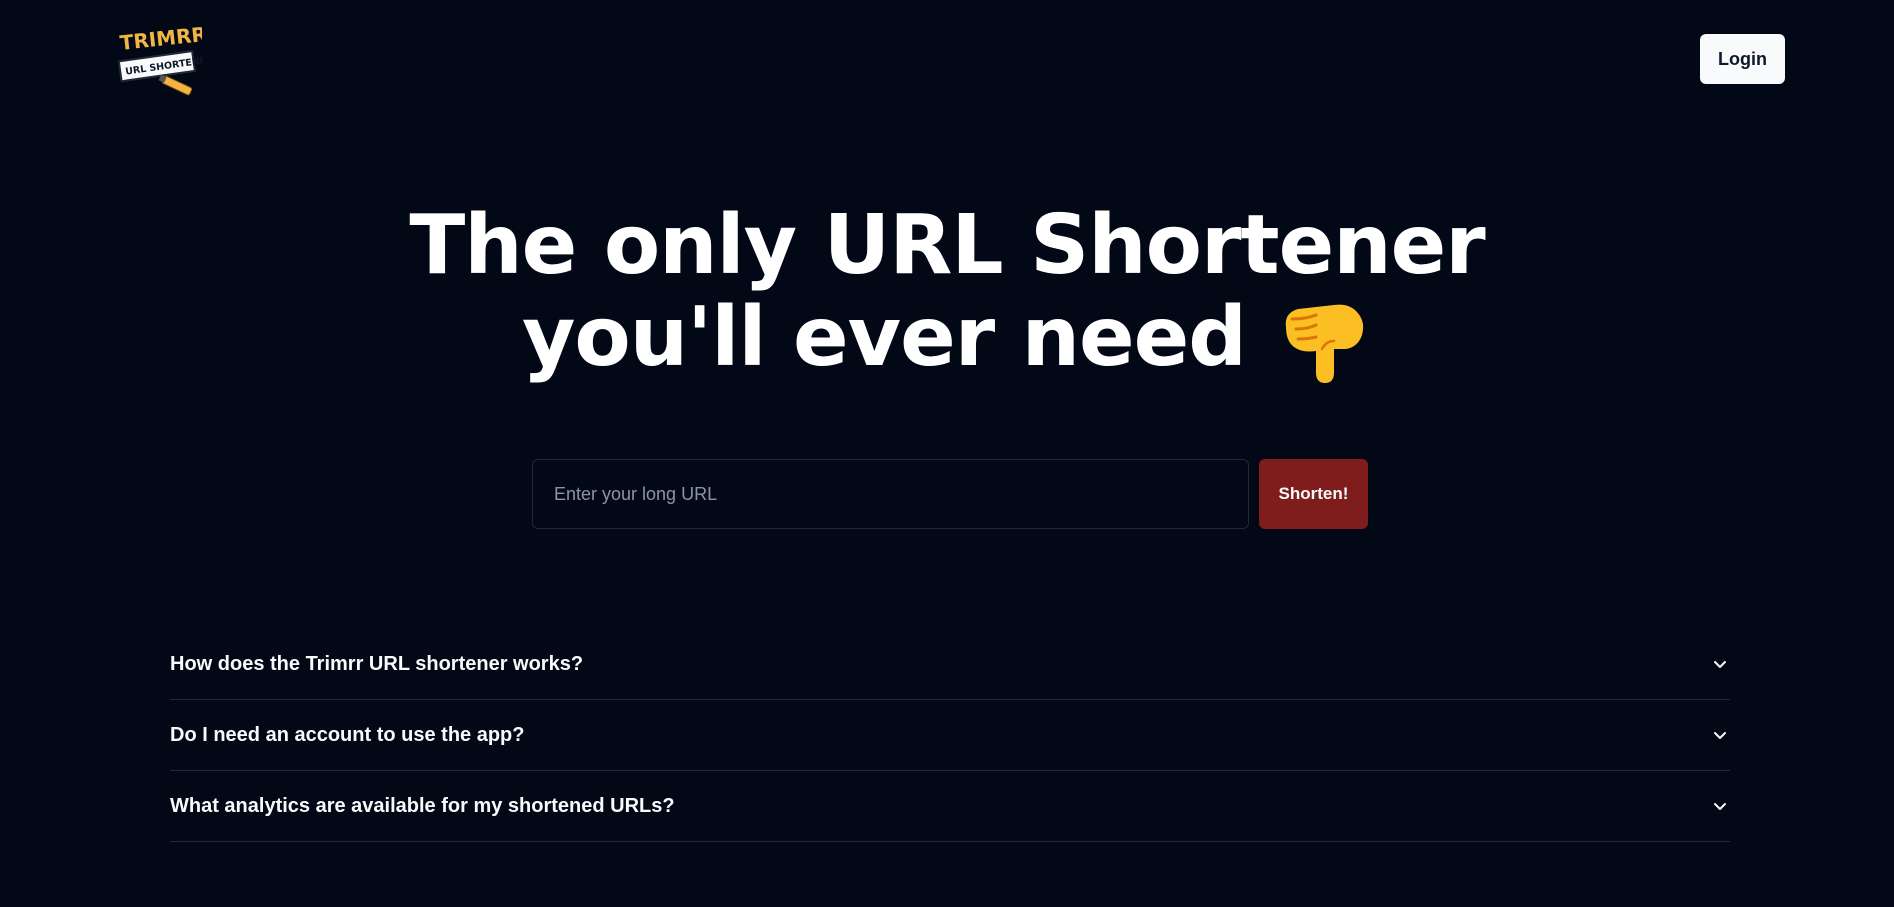  I want to click on faq-item: Do I need an account to use the app?, so click(950, 735).